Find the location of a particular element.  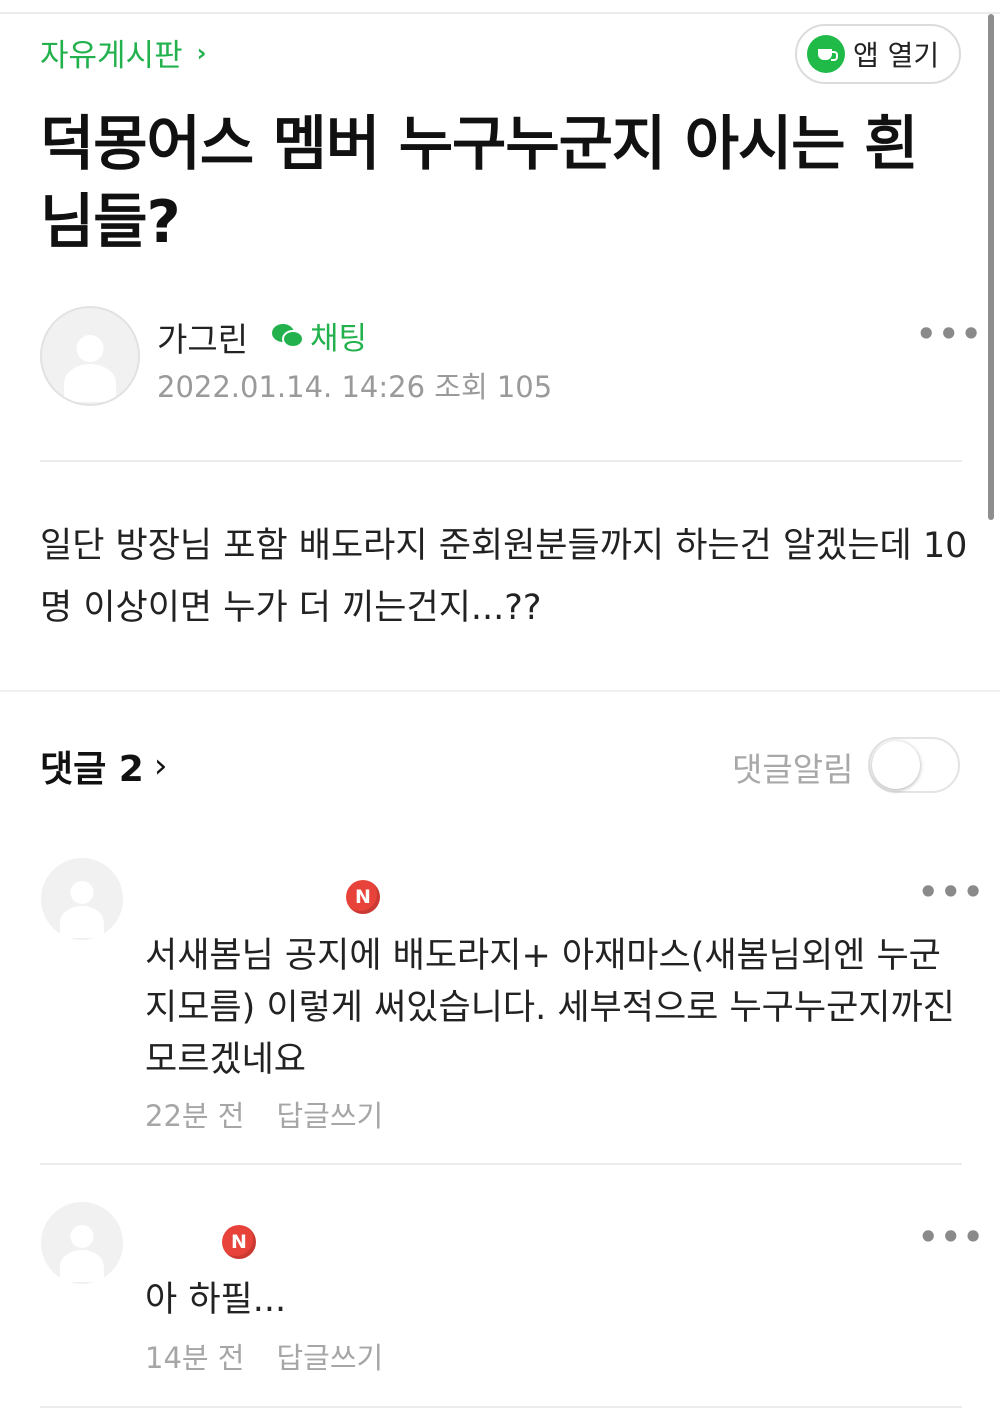

section-divider is located at coordinates (500, 691).